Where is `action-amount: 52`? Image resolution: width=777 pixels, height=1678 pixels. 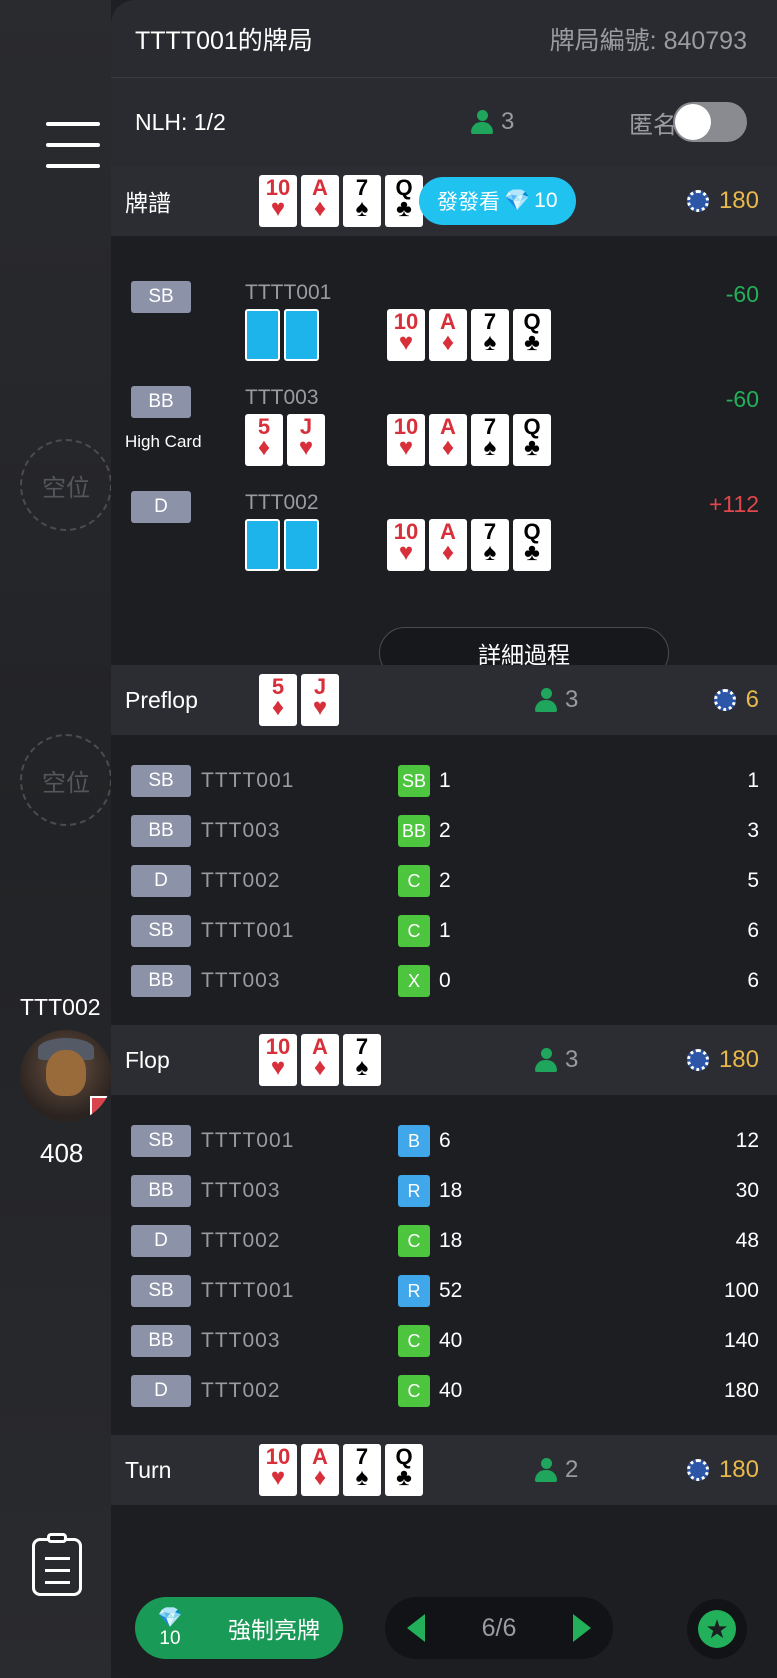
action-amount: 52 is located at coordinates (451, 1290).